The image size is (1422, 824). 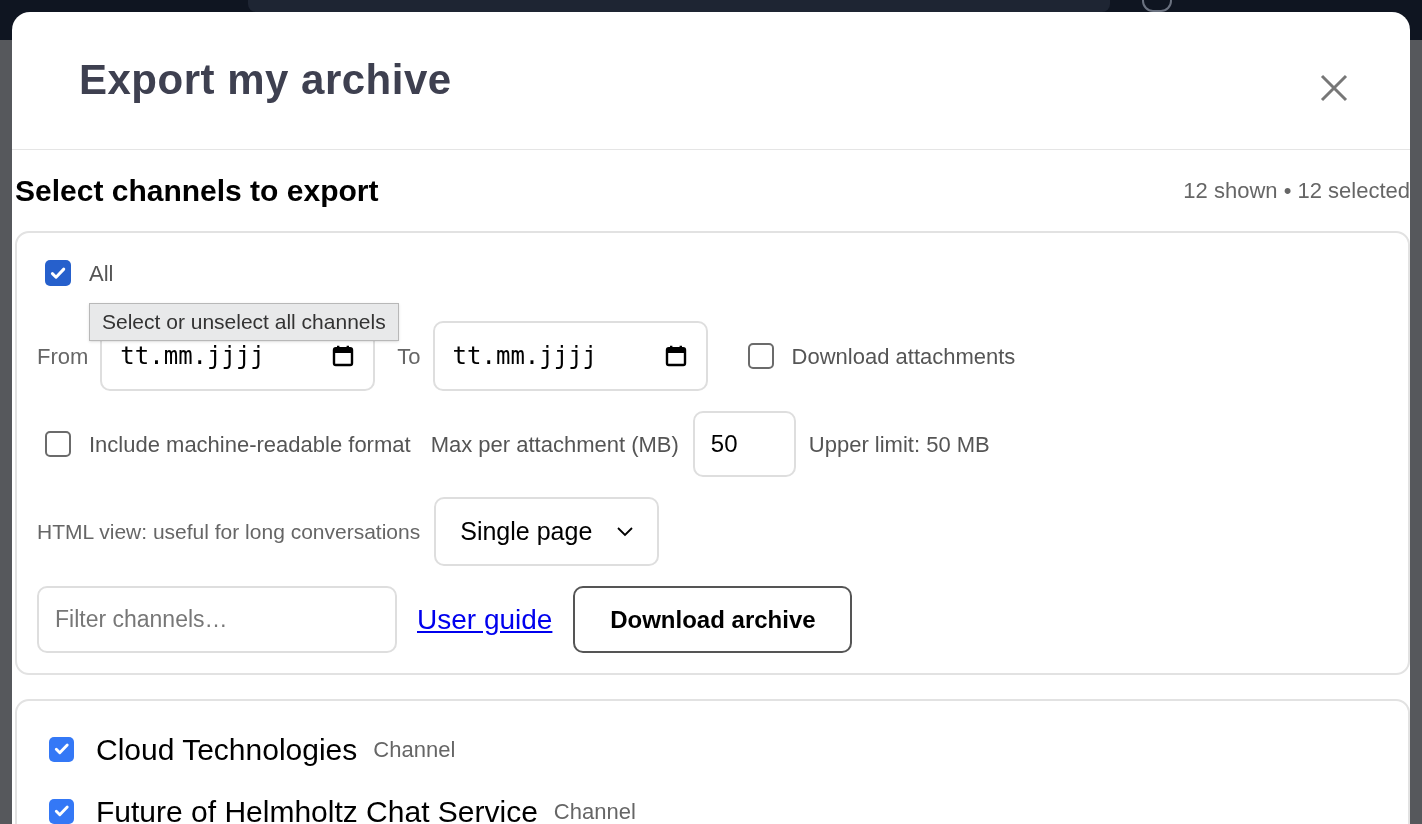 I want to click on date-field: tt.mm.jjjj, so click(x=570, y=356).